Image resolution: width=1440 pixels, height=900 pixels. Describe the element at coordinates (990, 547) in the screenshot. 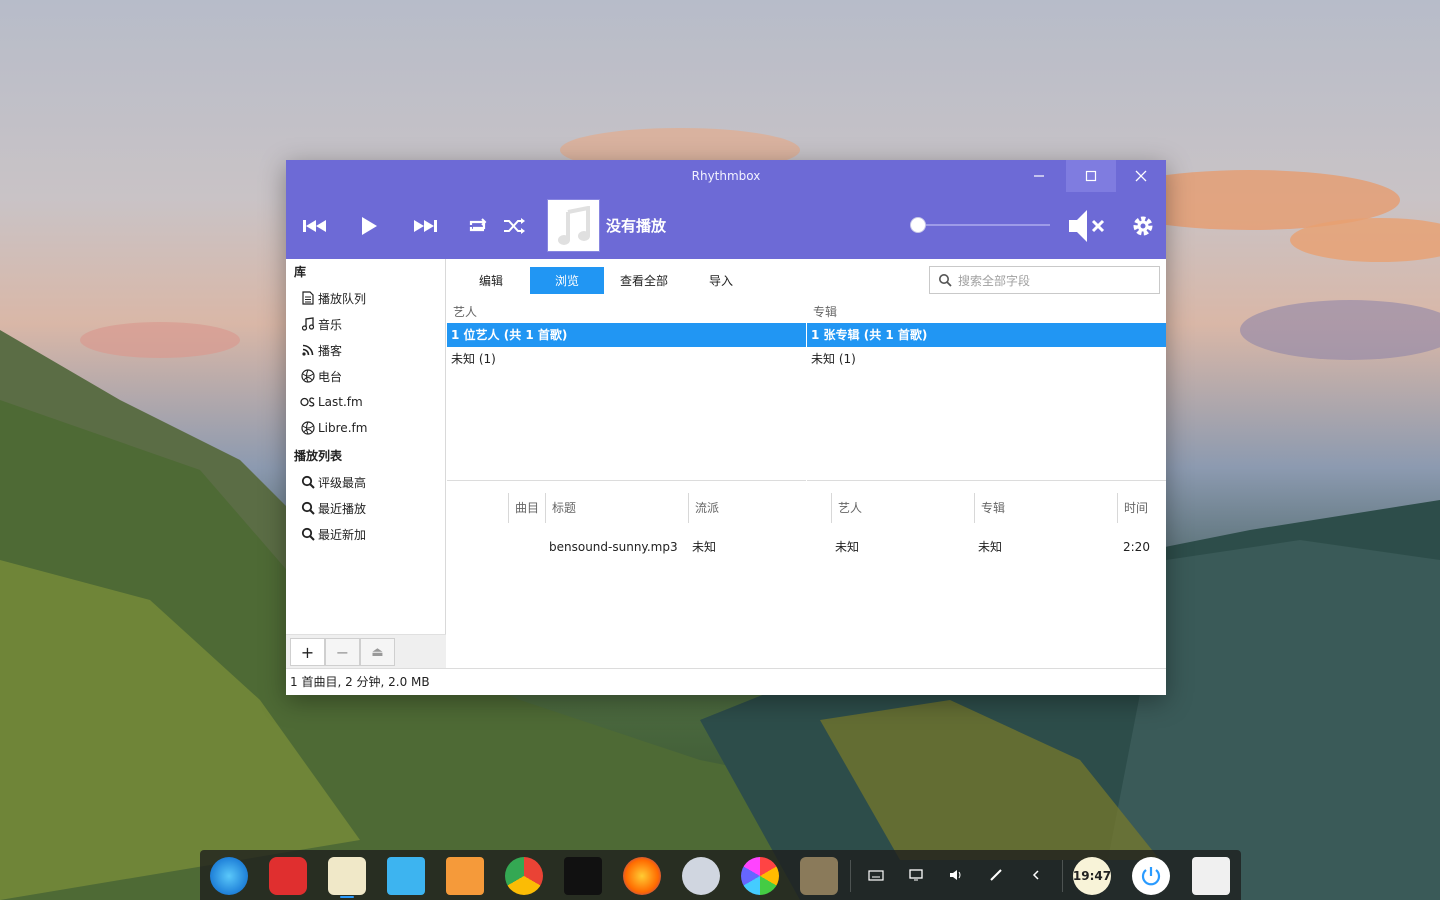

I see `track-album-cell: 未知` at that location.